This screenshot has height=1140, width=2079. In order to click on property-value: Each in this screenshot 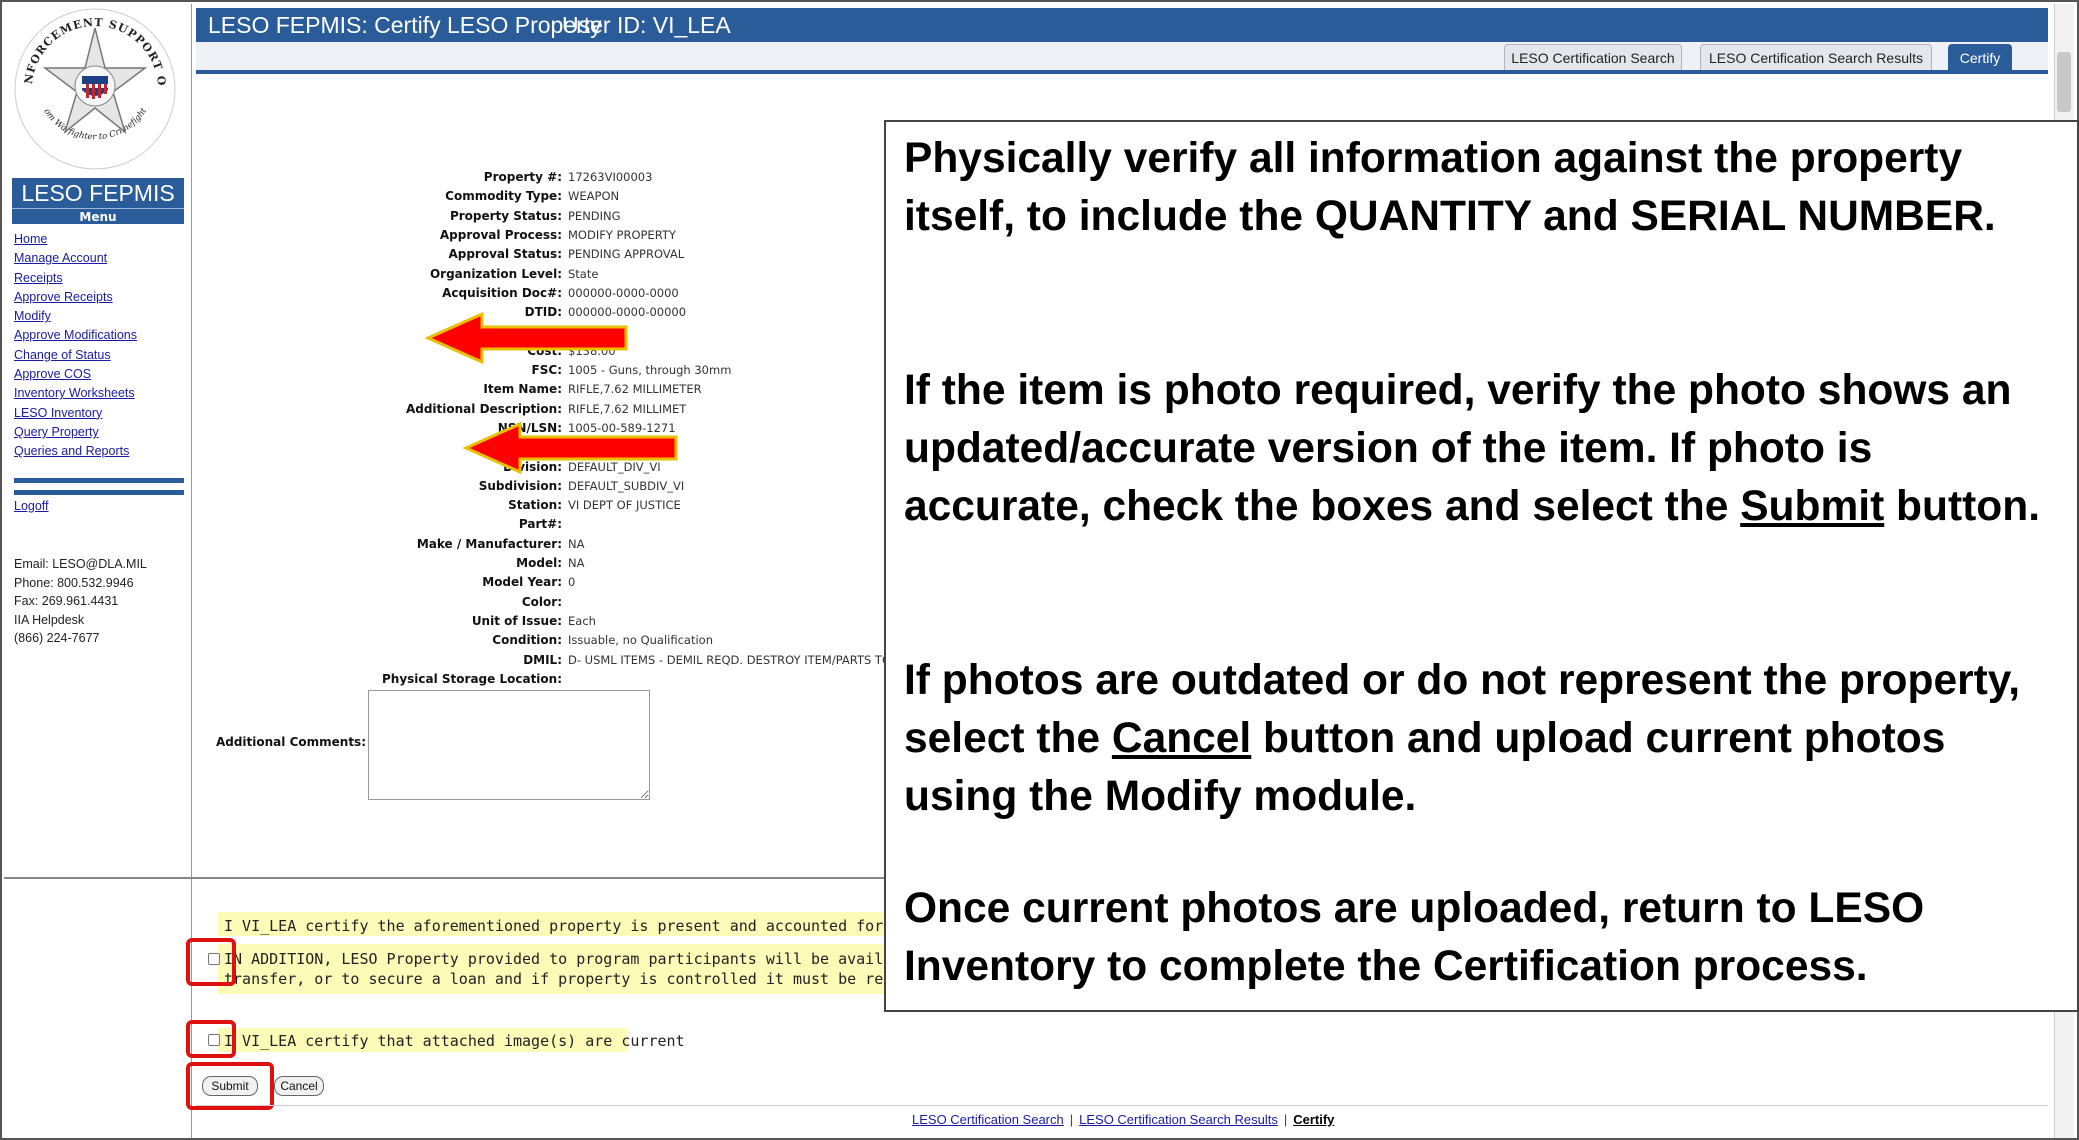, I will do `click(582, 620)`.